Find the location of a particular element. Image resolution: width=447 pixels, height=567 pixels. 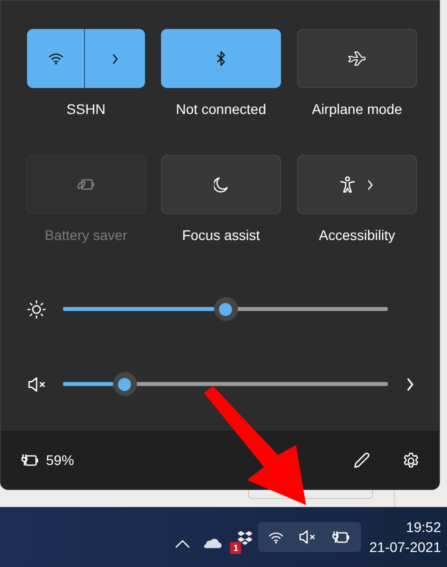

cloud-icon is located at coordinates (211, 543).